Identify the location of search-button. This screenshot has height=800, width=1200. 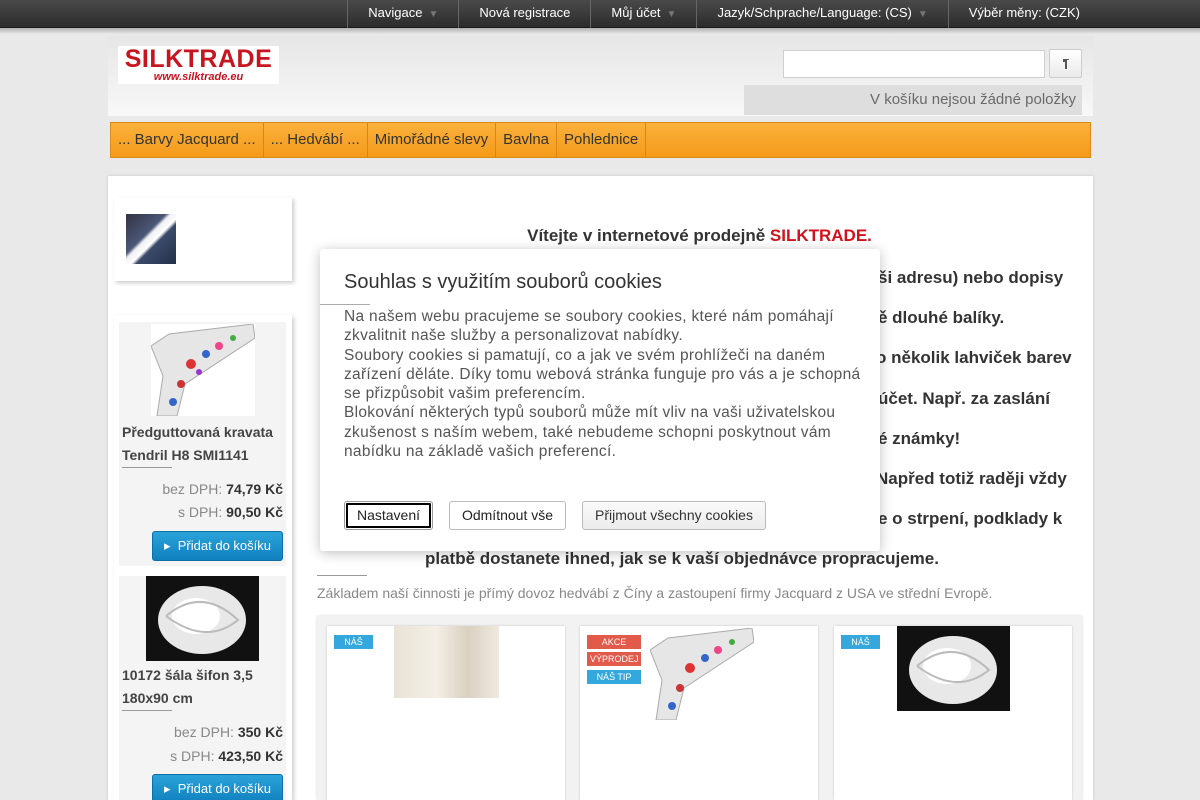
(1065, 63).